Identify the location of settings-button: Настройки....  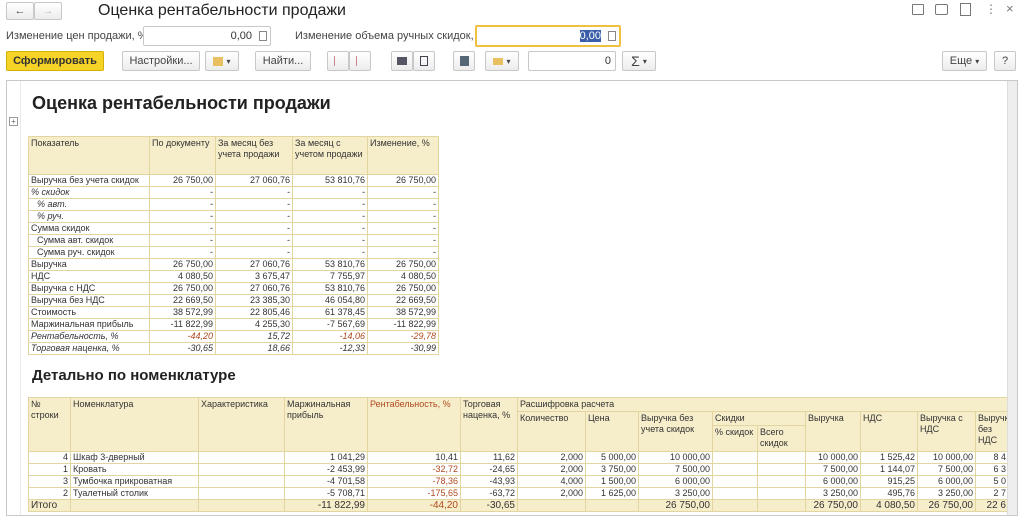
(161, 61).